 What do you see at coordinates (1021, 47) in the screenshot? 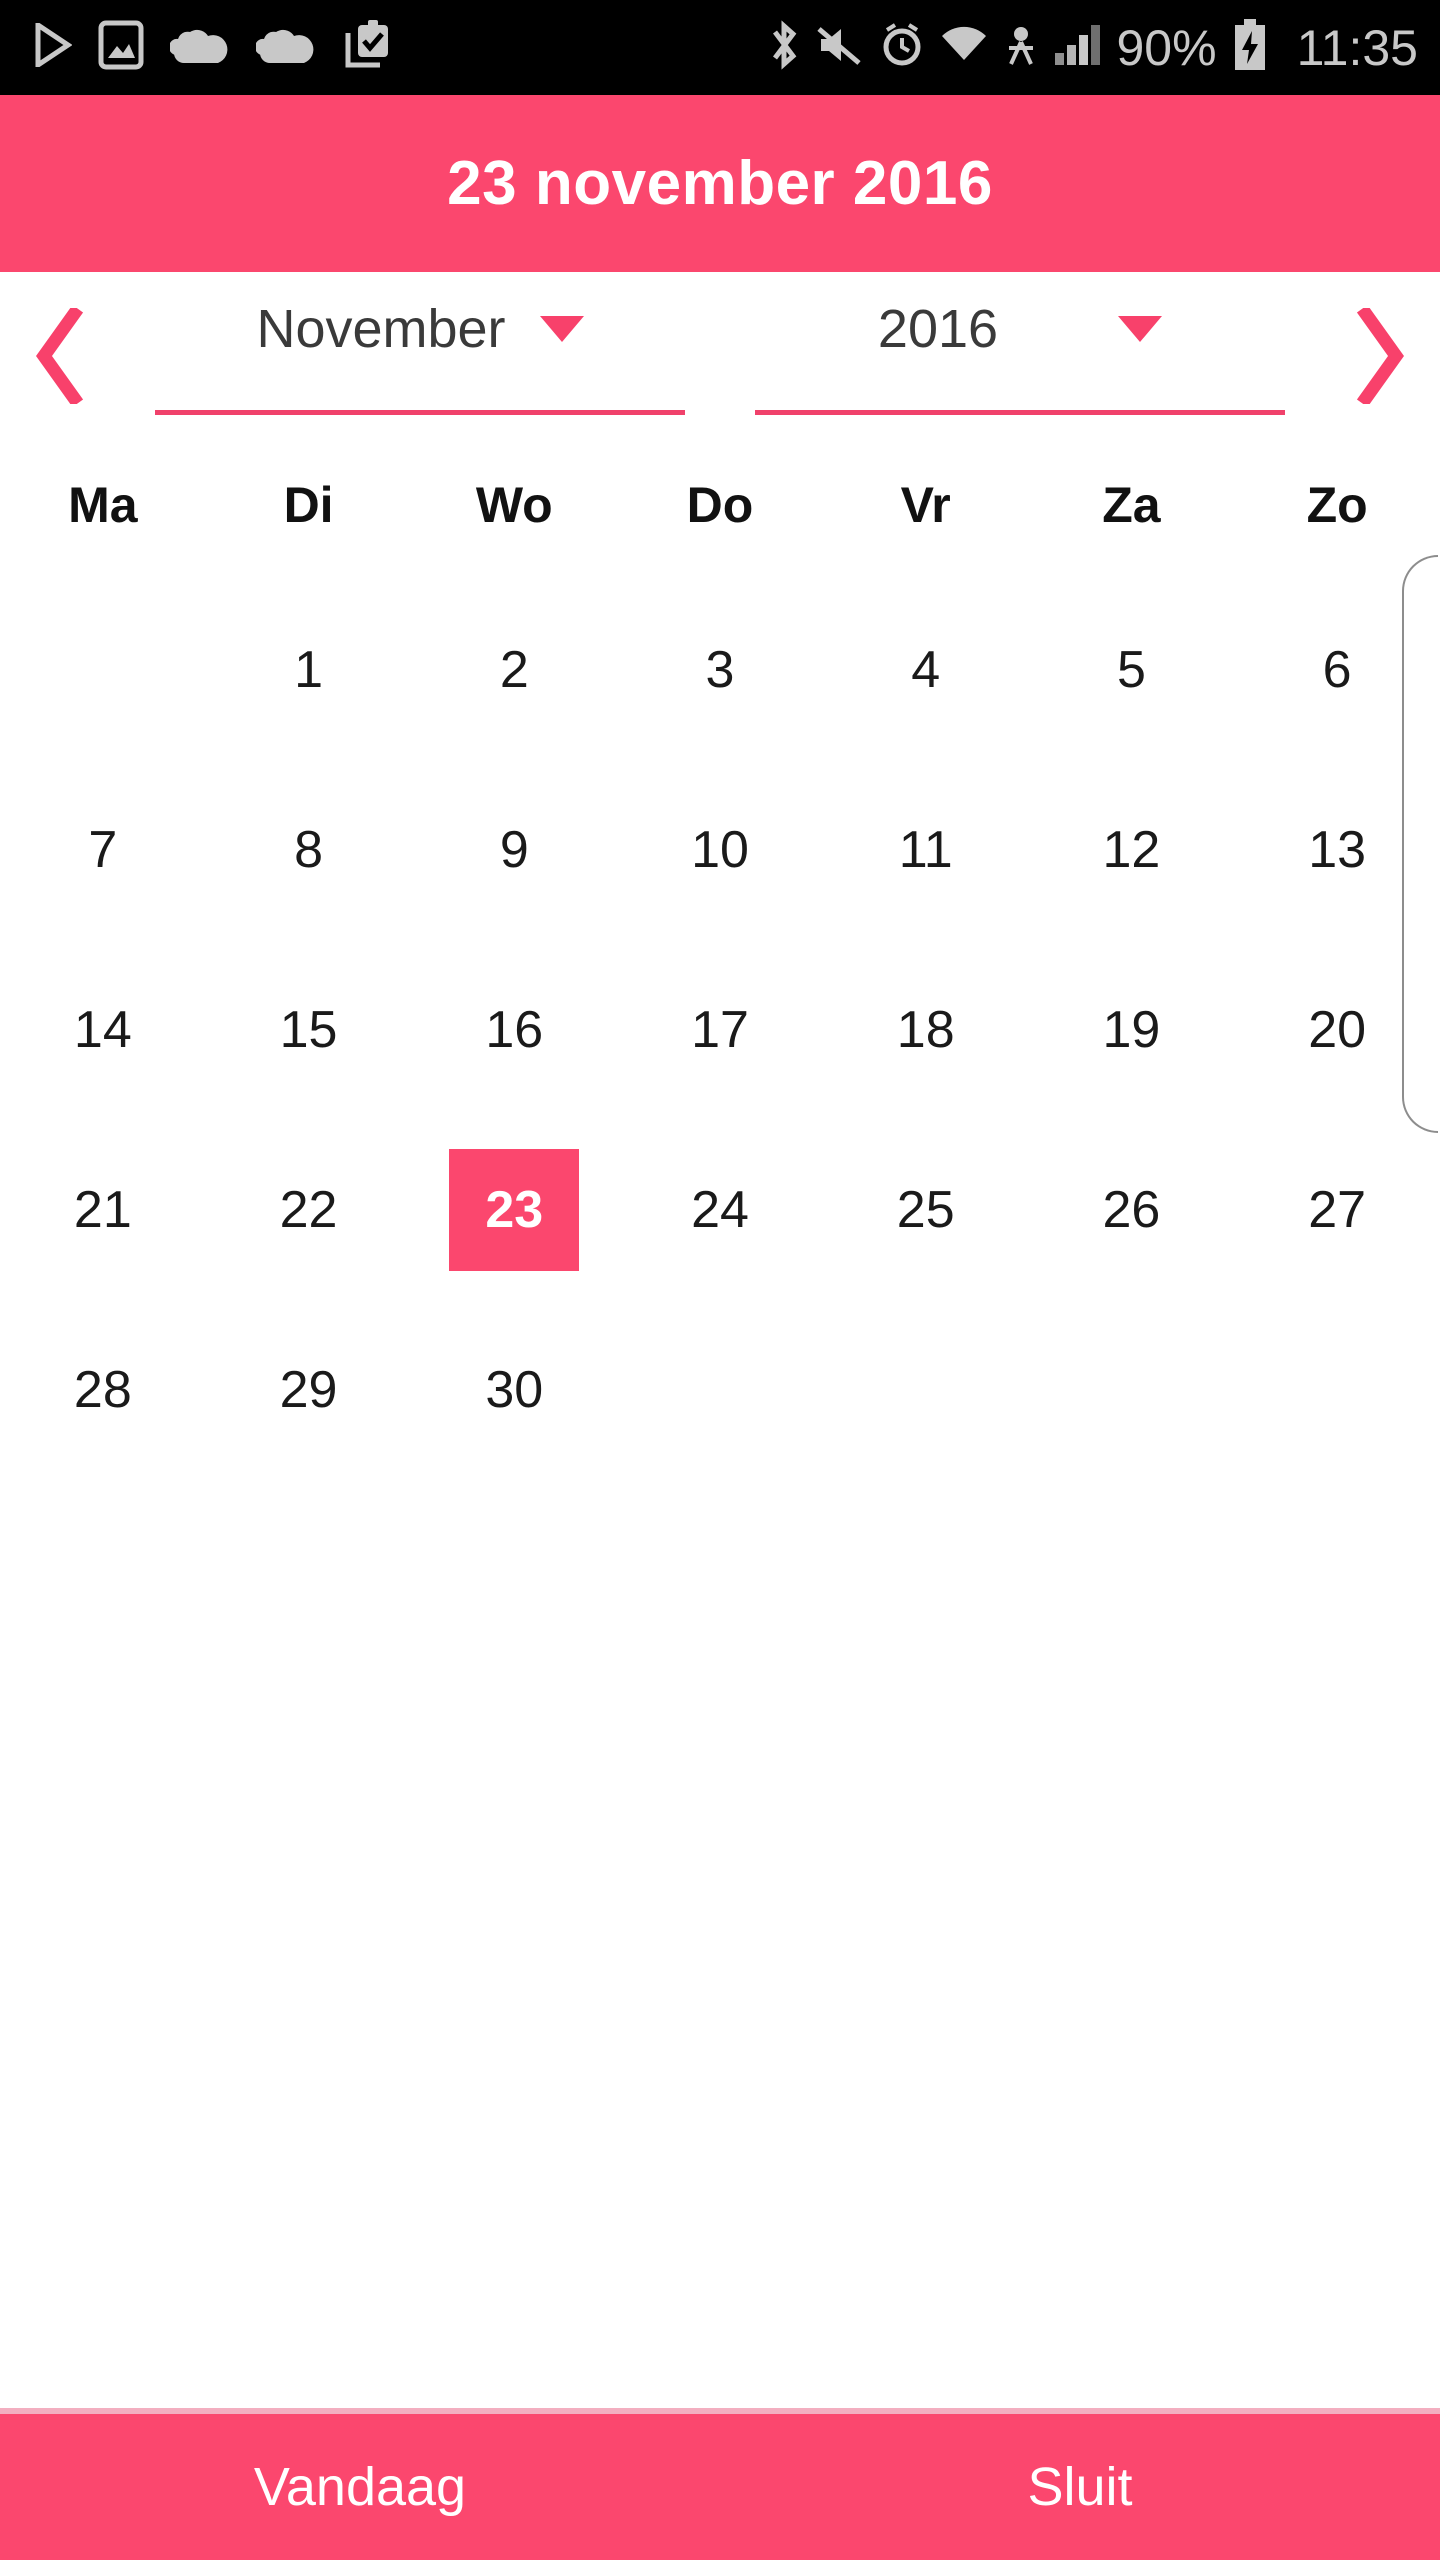
I see `location-icon` at bounding box center [1021, 47].